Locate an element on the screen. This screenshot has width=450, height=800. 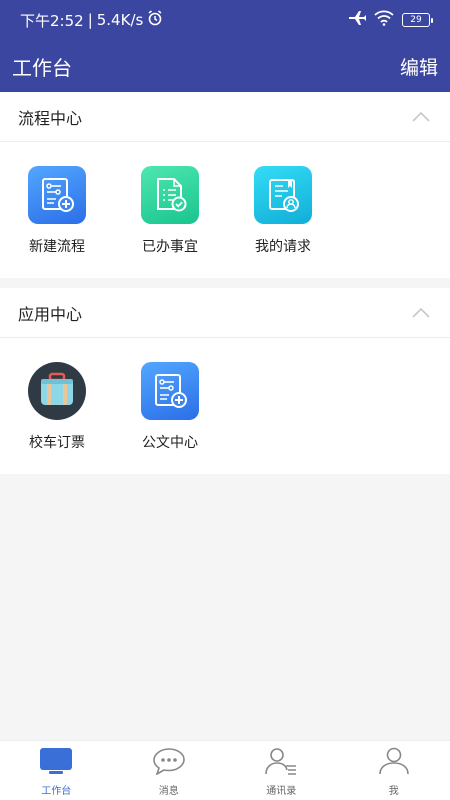
top-bar: 下午2:52 | 5.4K/s 29 工作台 编辑 is located at coordinates (225, 46).